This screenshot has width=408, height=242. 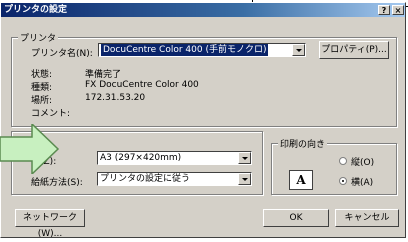 I want to click on portrait-radio, so click(x=343, y=161).